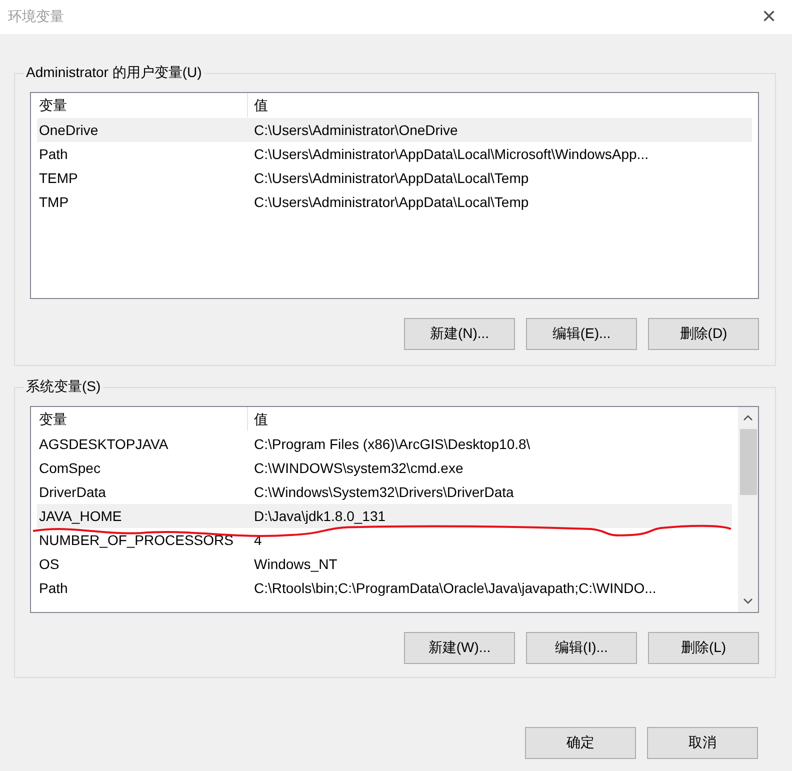 The width and height of the screenshot is (792, 771). Describe the element at coordinates (391, 444) in the screenshot. I see `variable-value: C:\Program Files (x86)\ArcGIS\Desktop10.8\` at that location.